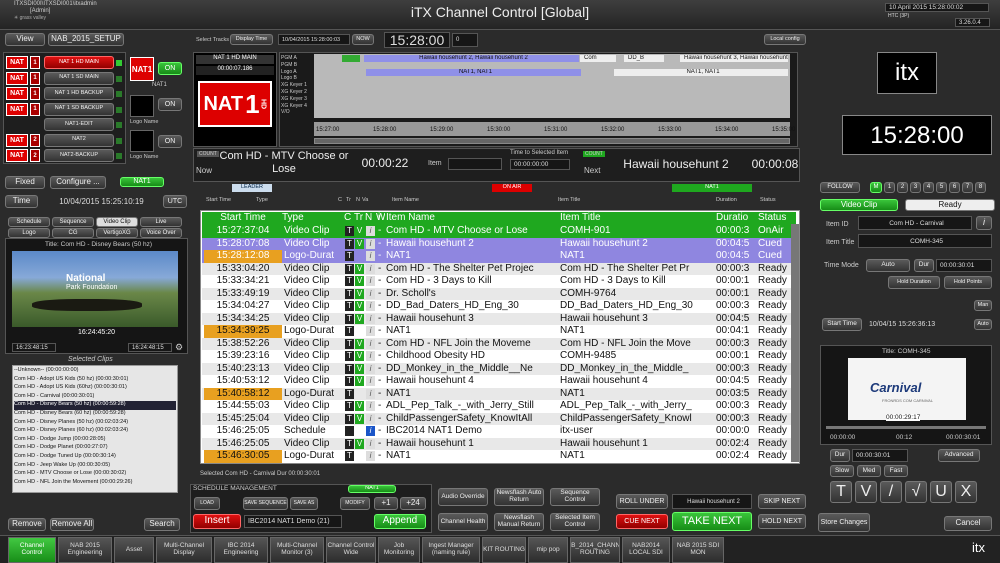 This screenshot has height=563, width=1000. I want to click on info-icon: i, so click(984, 223).